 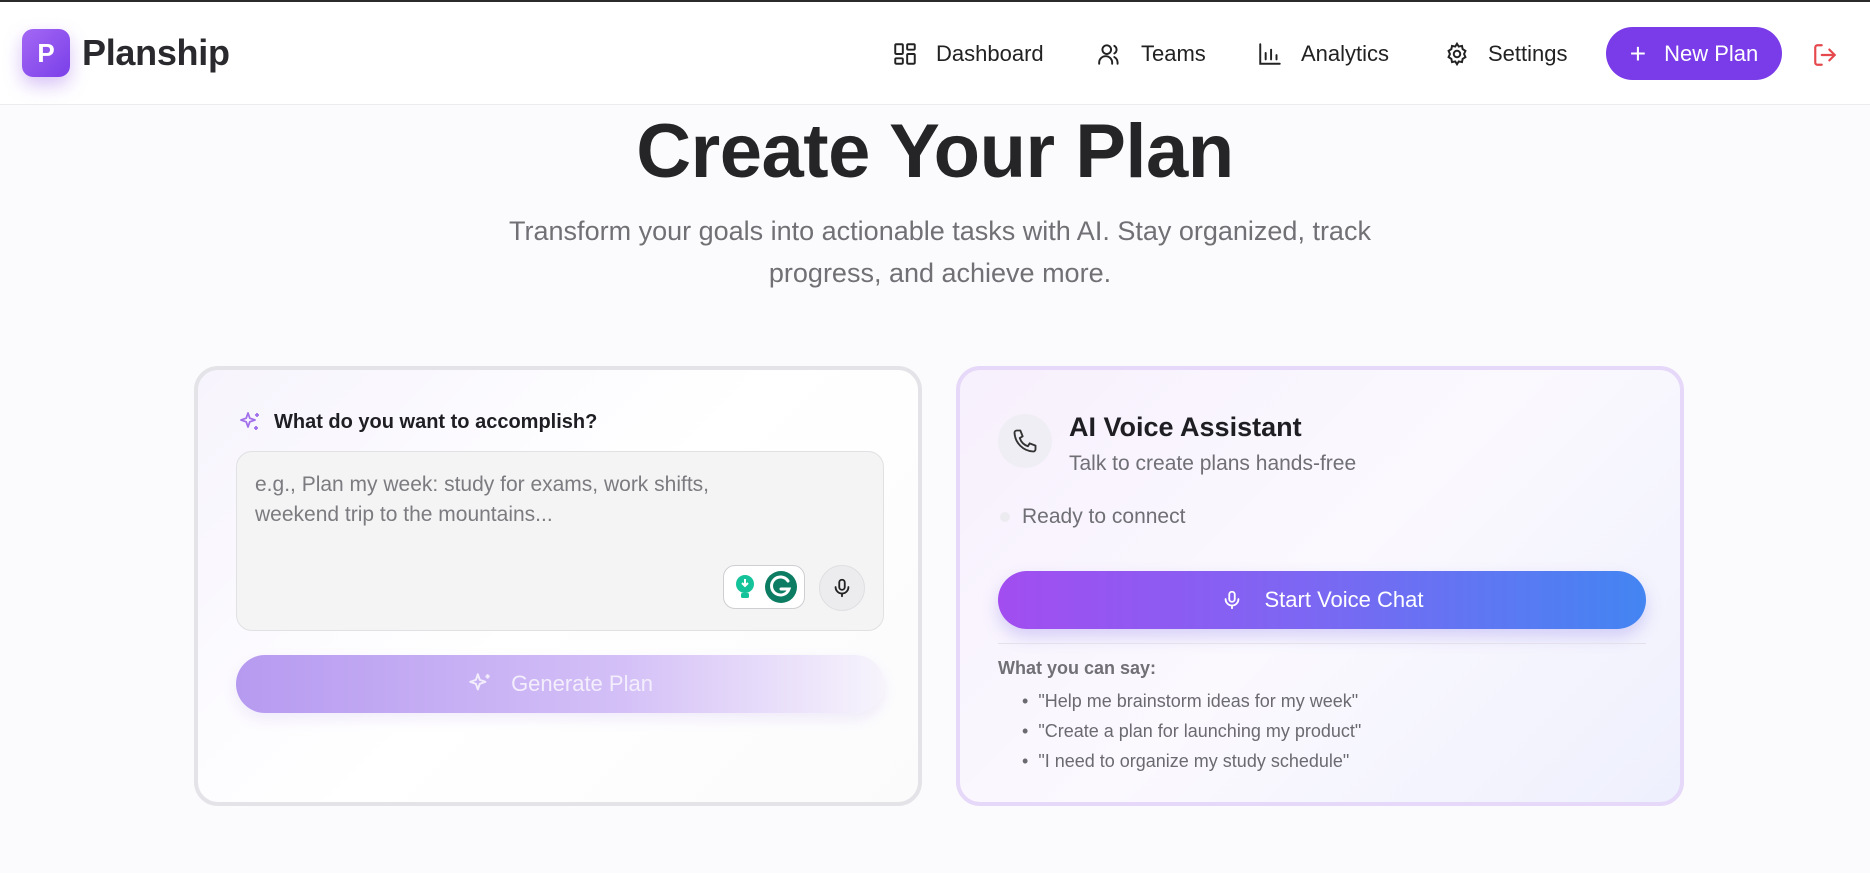 I want to click on nav-teams: Teams, so click(x=1151, y=54).